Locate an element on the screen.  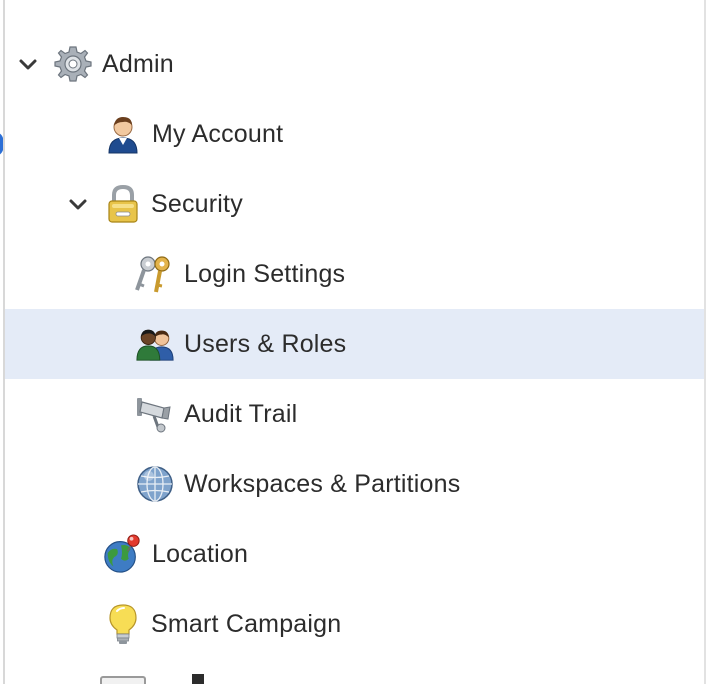
globe-pin-icon is located at coordinates (122, 554).